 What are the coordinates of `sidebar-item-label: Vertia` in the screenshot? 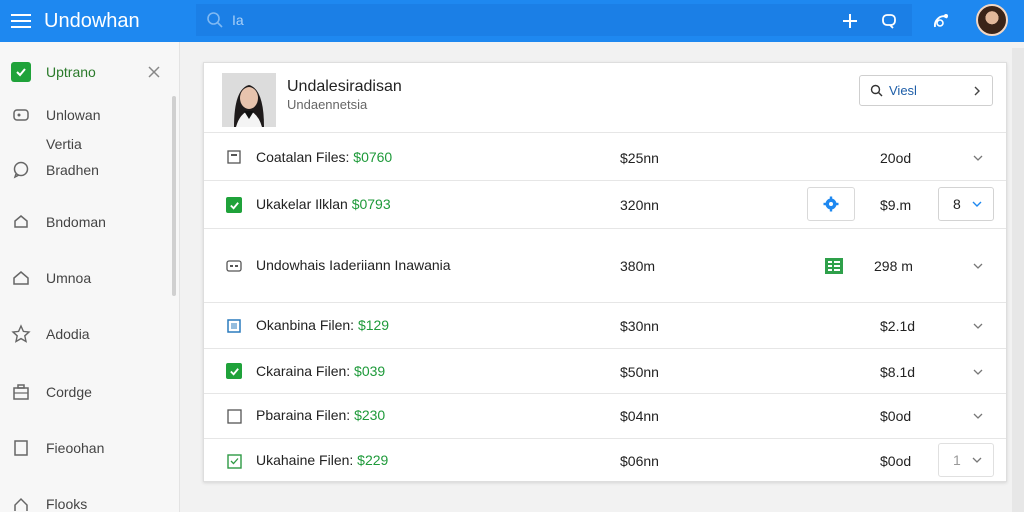 It's located at (64, 144).